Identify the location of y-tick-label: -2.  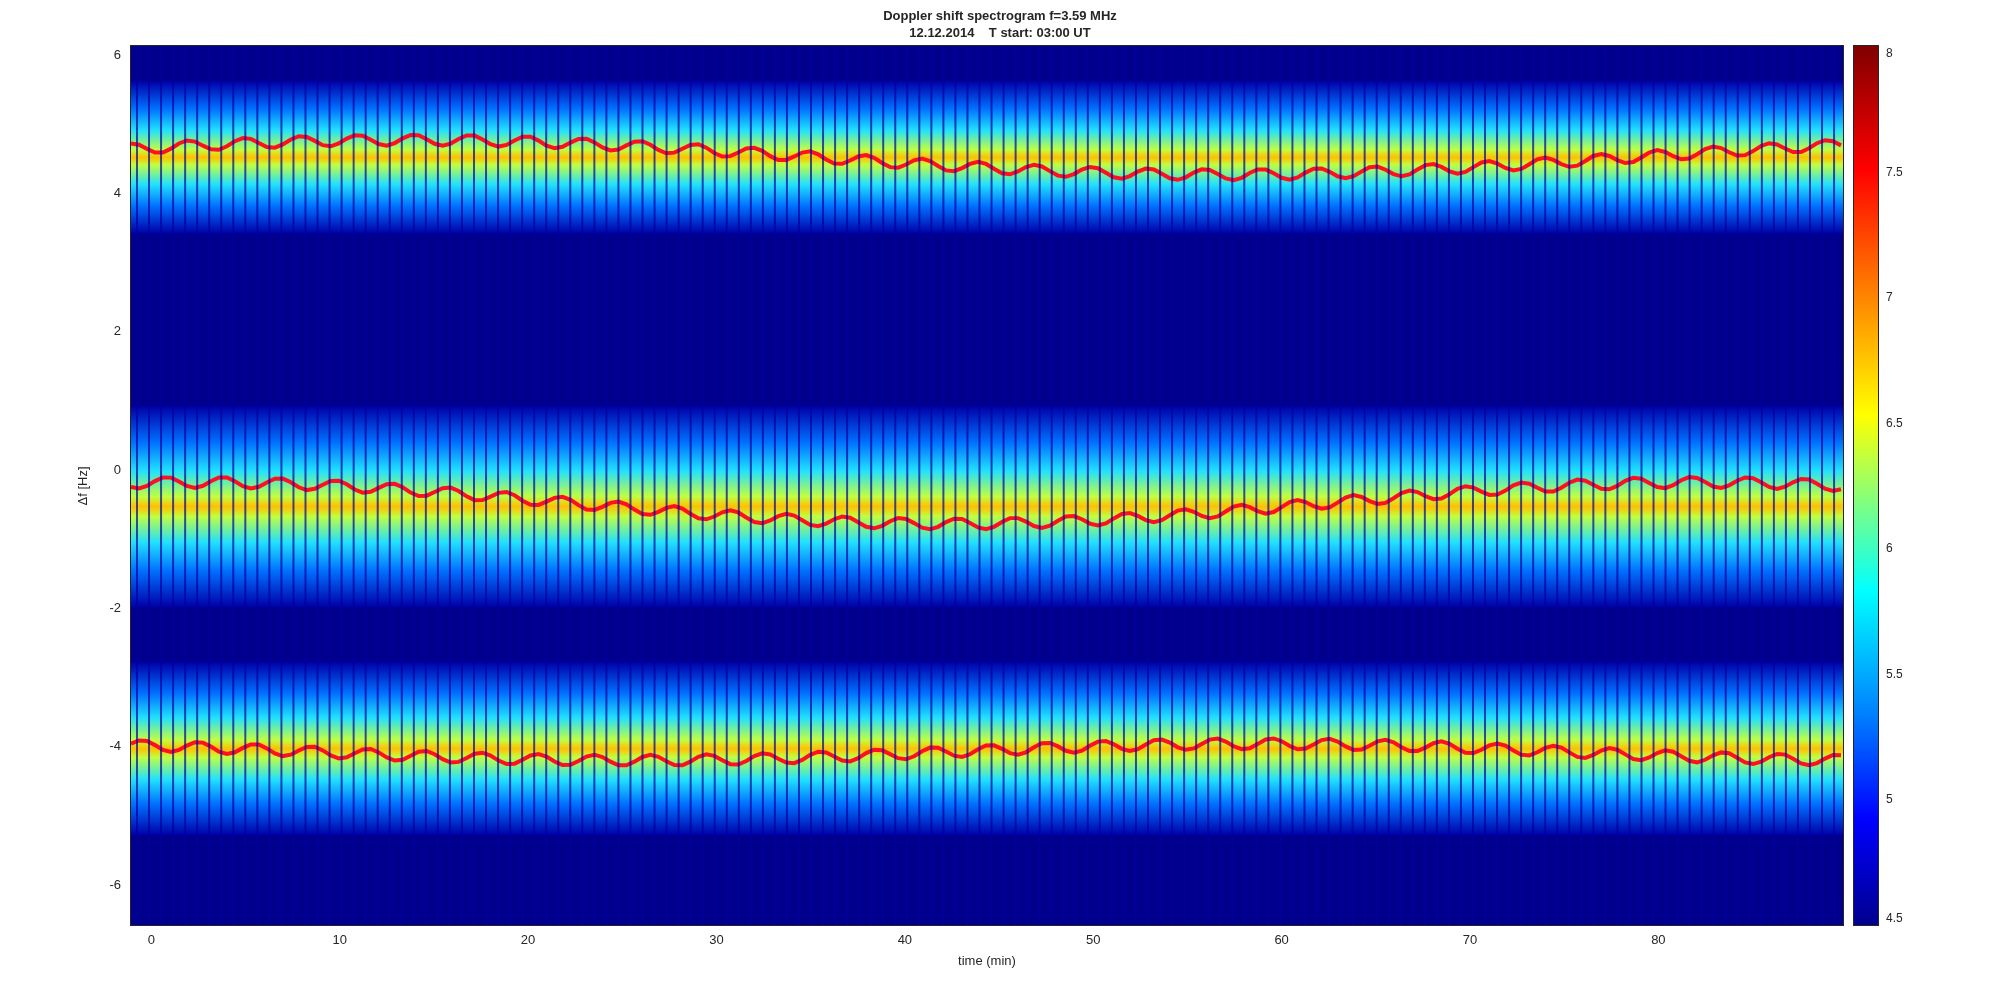
(115, 607).